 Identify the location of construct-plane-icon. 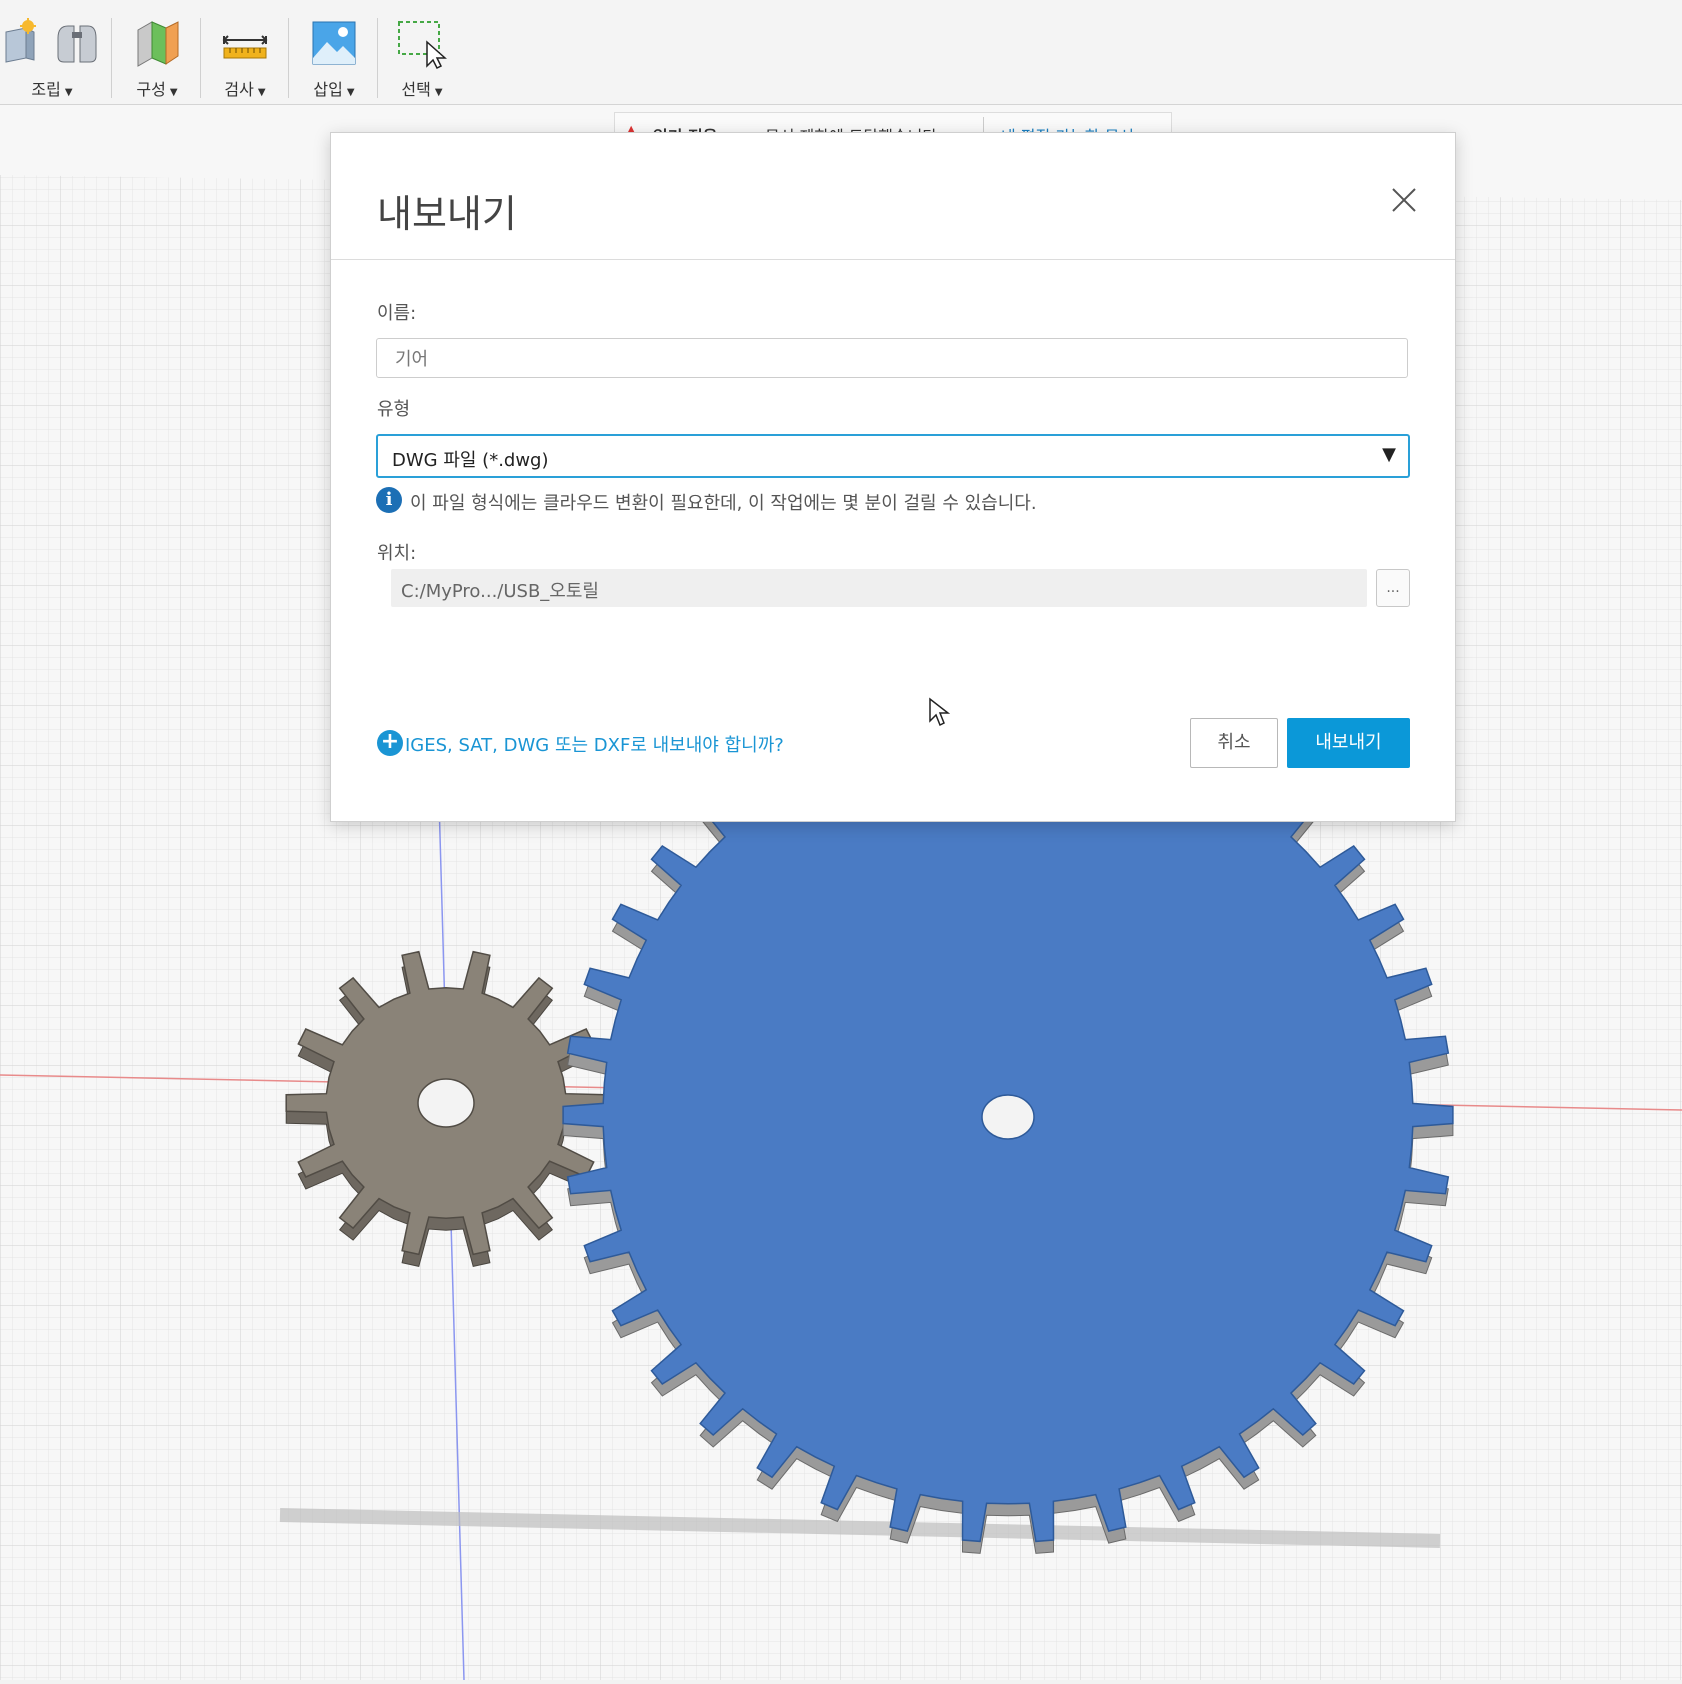
(157, 45).